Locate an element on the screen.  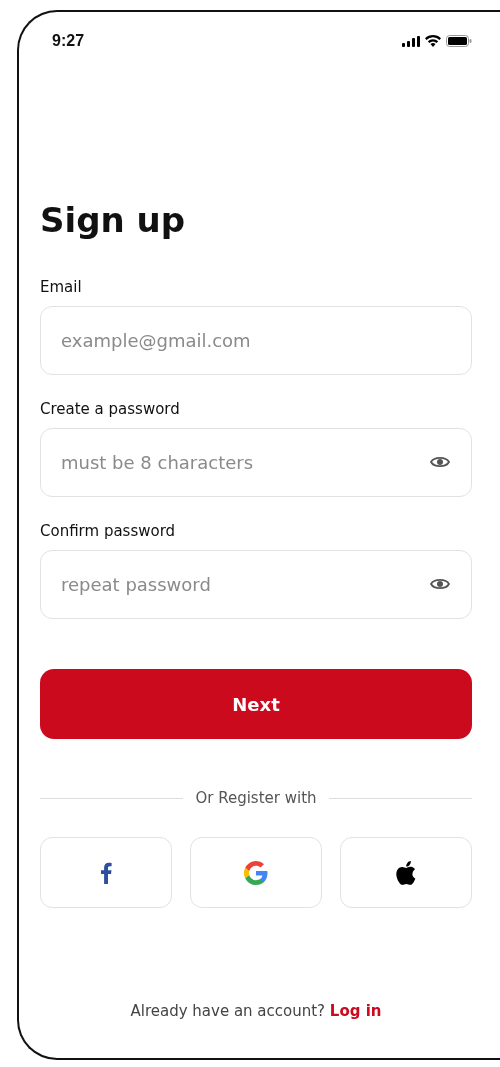
google-g-icon is located at coordinates (256, 872).